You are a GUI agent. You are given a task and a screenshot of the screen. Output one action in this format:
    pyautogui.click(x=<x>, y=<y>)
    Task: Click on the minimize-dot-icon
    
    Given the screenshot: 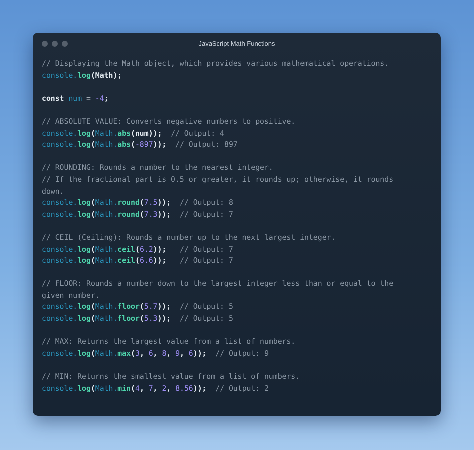 What is the action you would take?
    pyautogui.click(x=55, y=44)
    